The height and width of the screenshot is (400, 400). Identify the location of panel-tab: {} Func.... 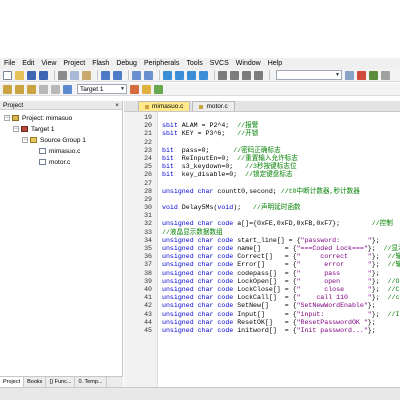
(61, 382).